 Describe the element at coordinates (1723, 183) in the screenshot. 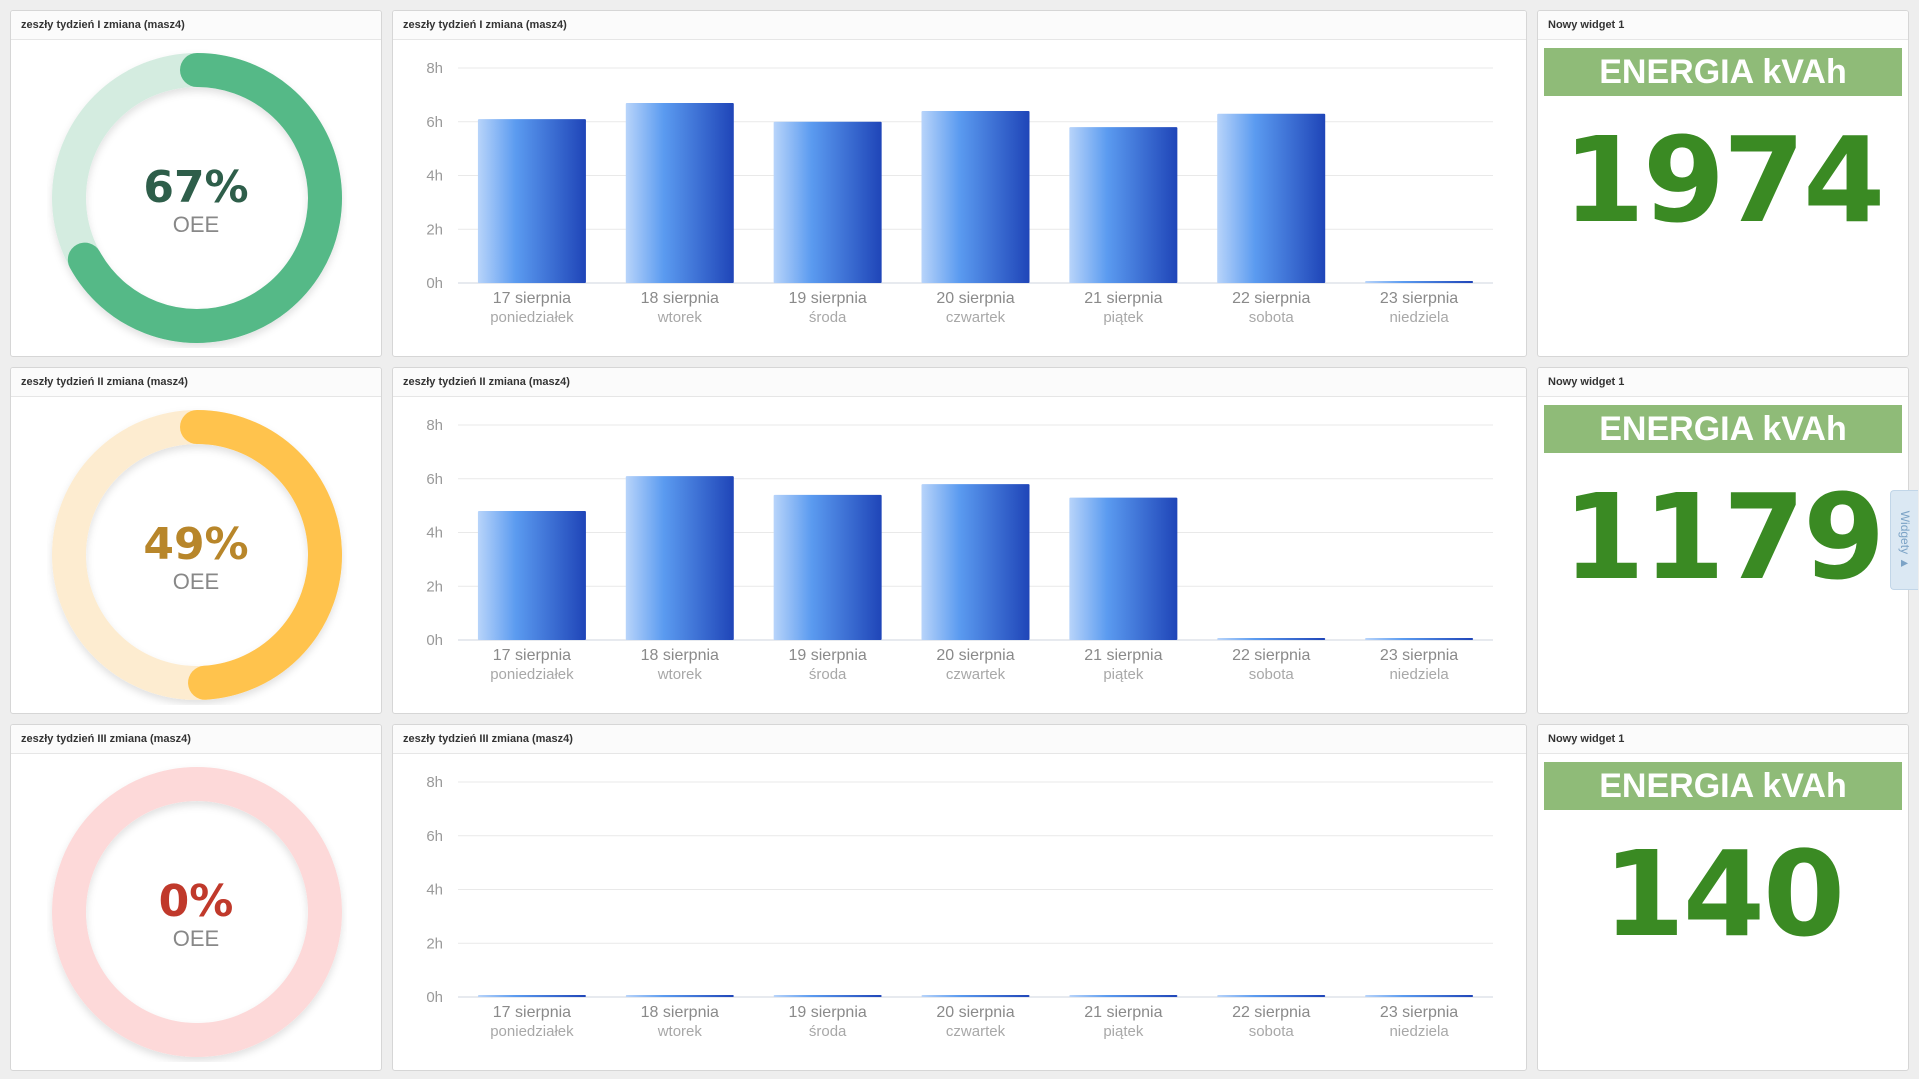

I see `energy-widget-1: Nowy widget 1 ENERGIA kVAh 1974` at that location.